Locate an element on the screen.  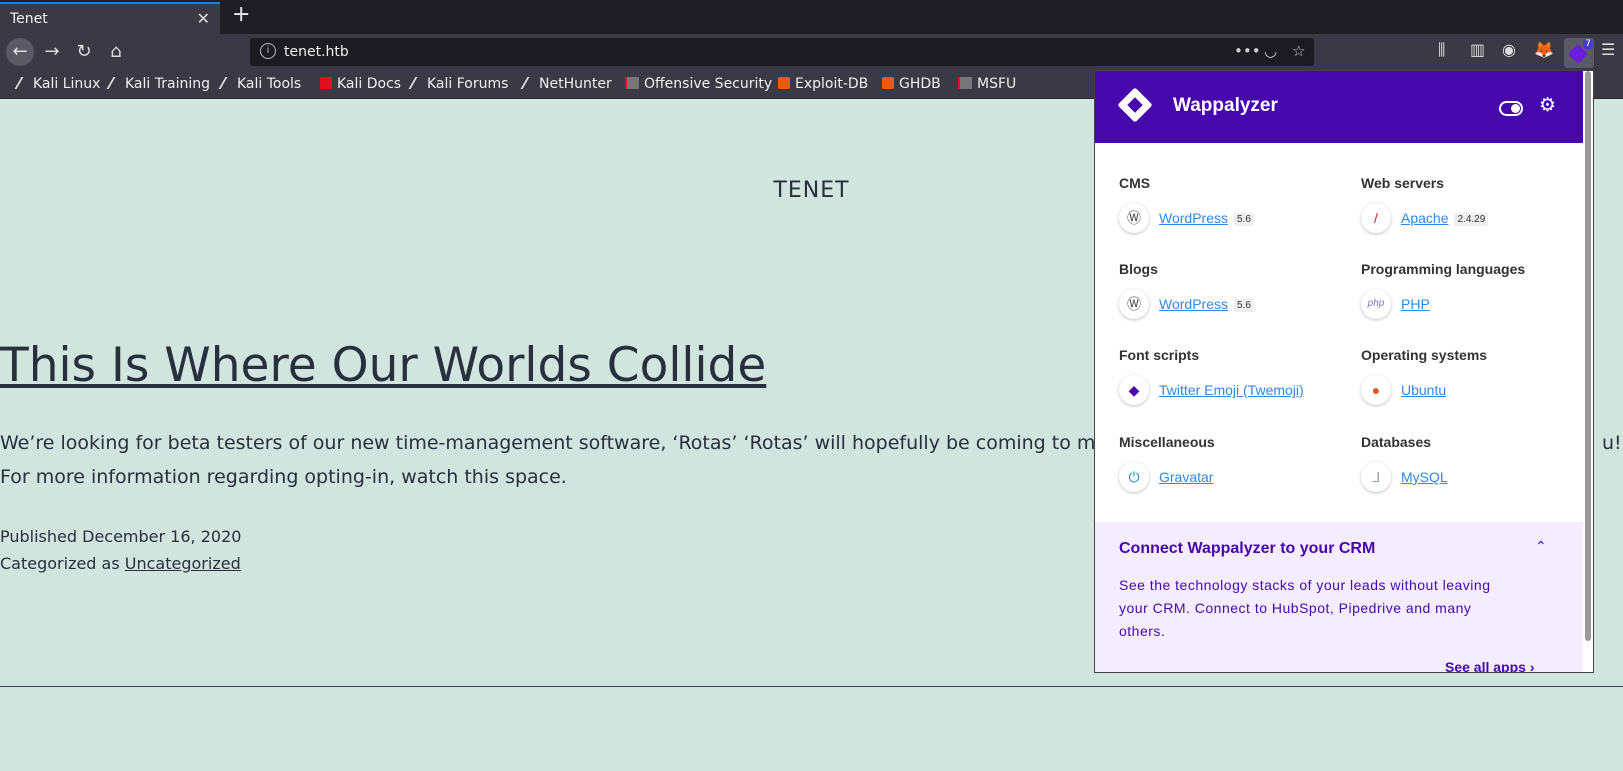
category-web-servers: Web servers / Apache 2.4.29 is located at coordinates (1425, 205).